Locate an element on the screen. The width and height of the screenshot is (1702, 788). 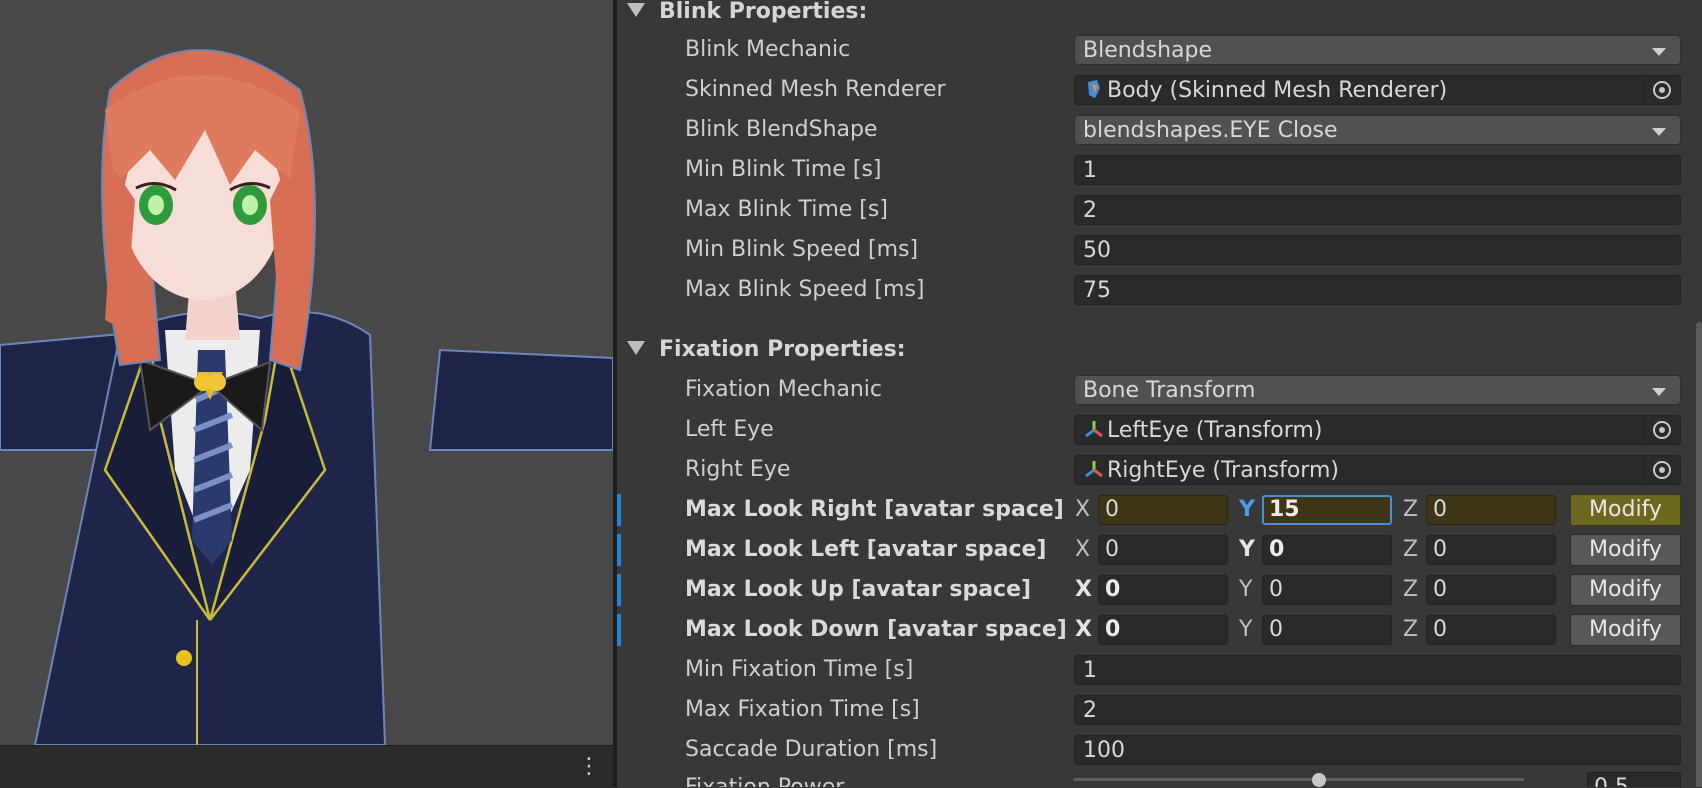
skinned-mesh-icon is located at coordinates (1094, 89).